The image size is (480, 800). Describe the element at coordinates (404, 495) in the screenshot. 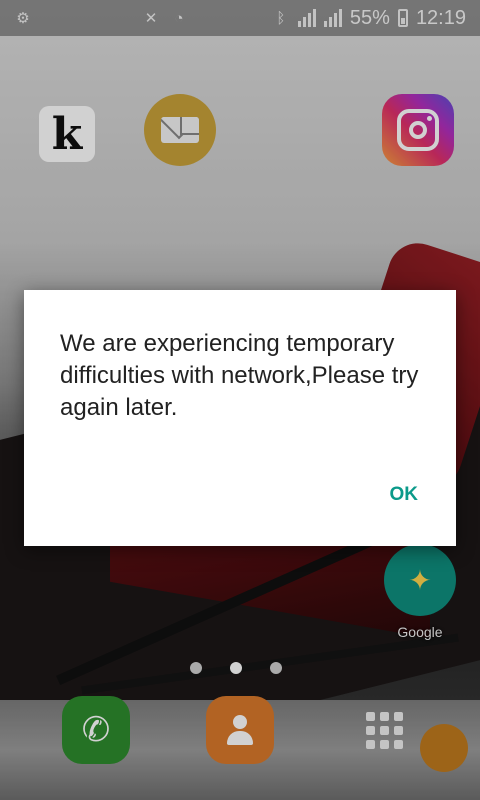

I see `ok-button: OK` at that location.